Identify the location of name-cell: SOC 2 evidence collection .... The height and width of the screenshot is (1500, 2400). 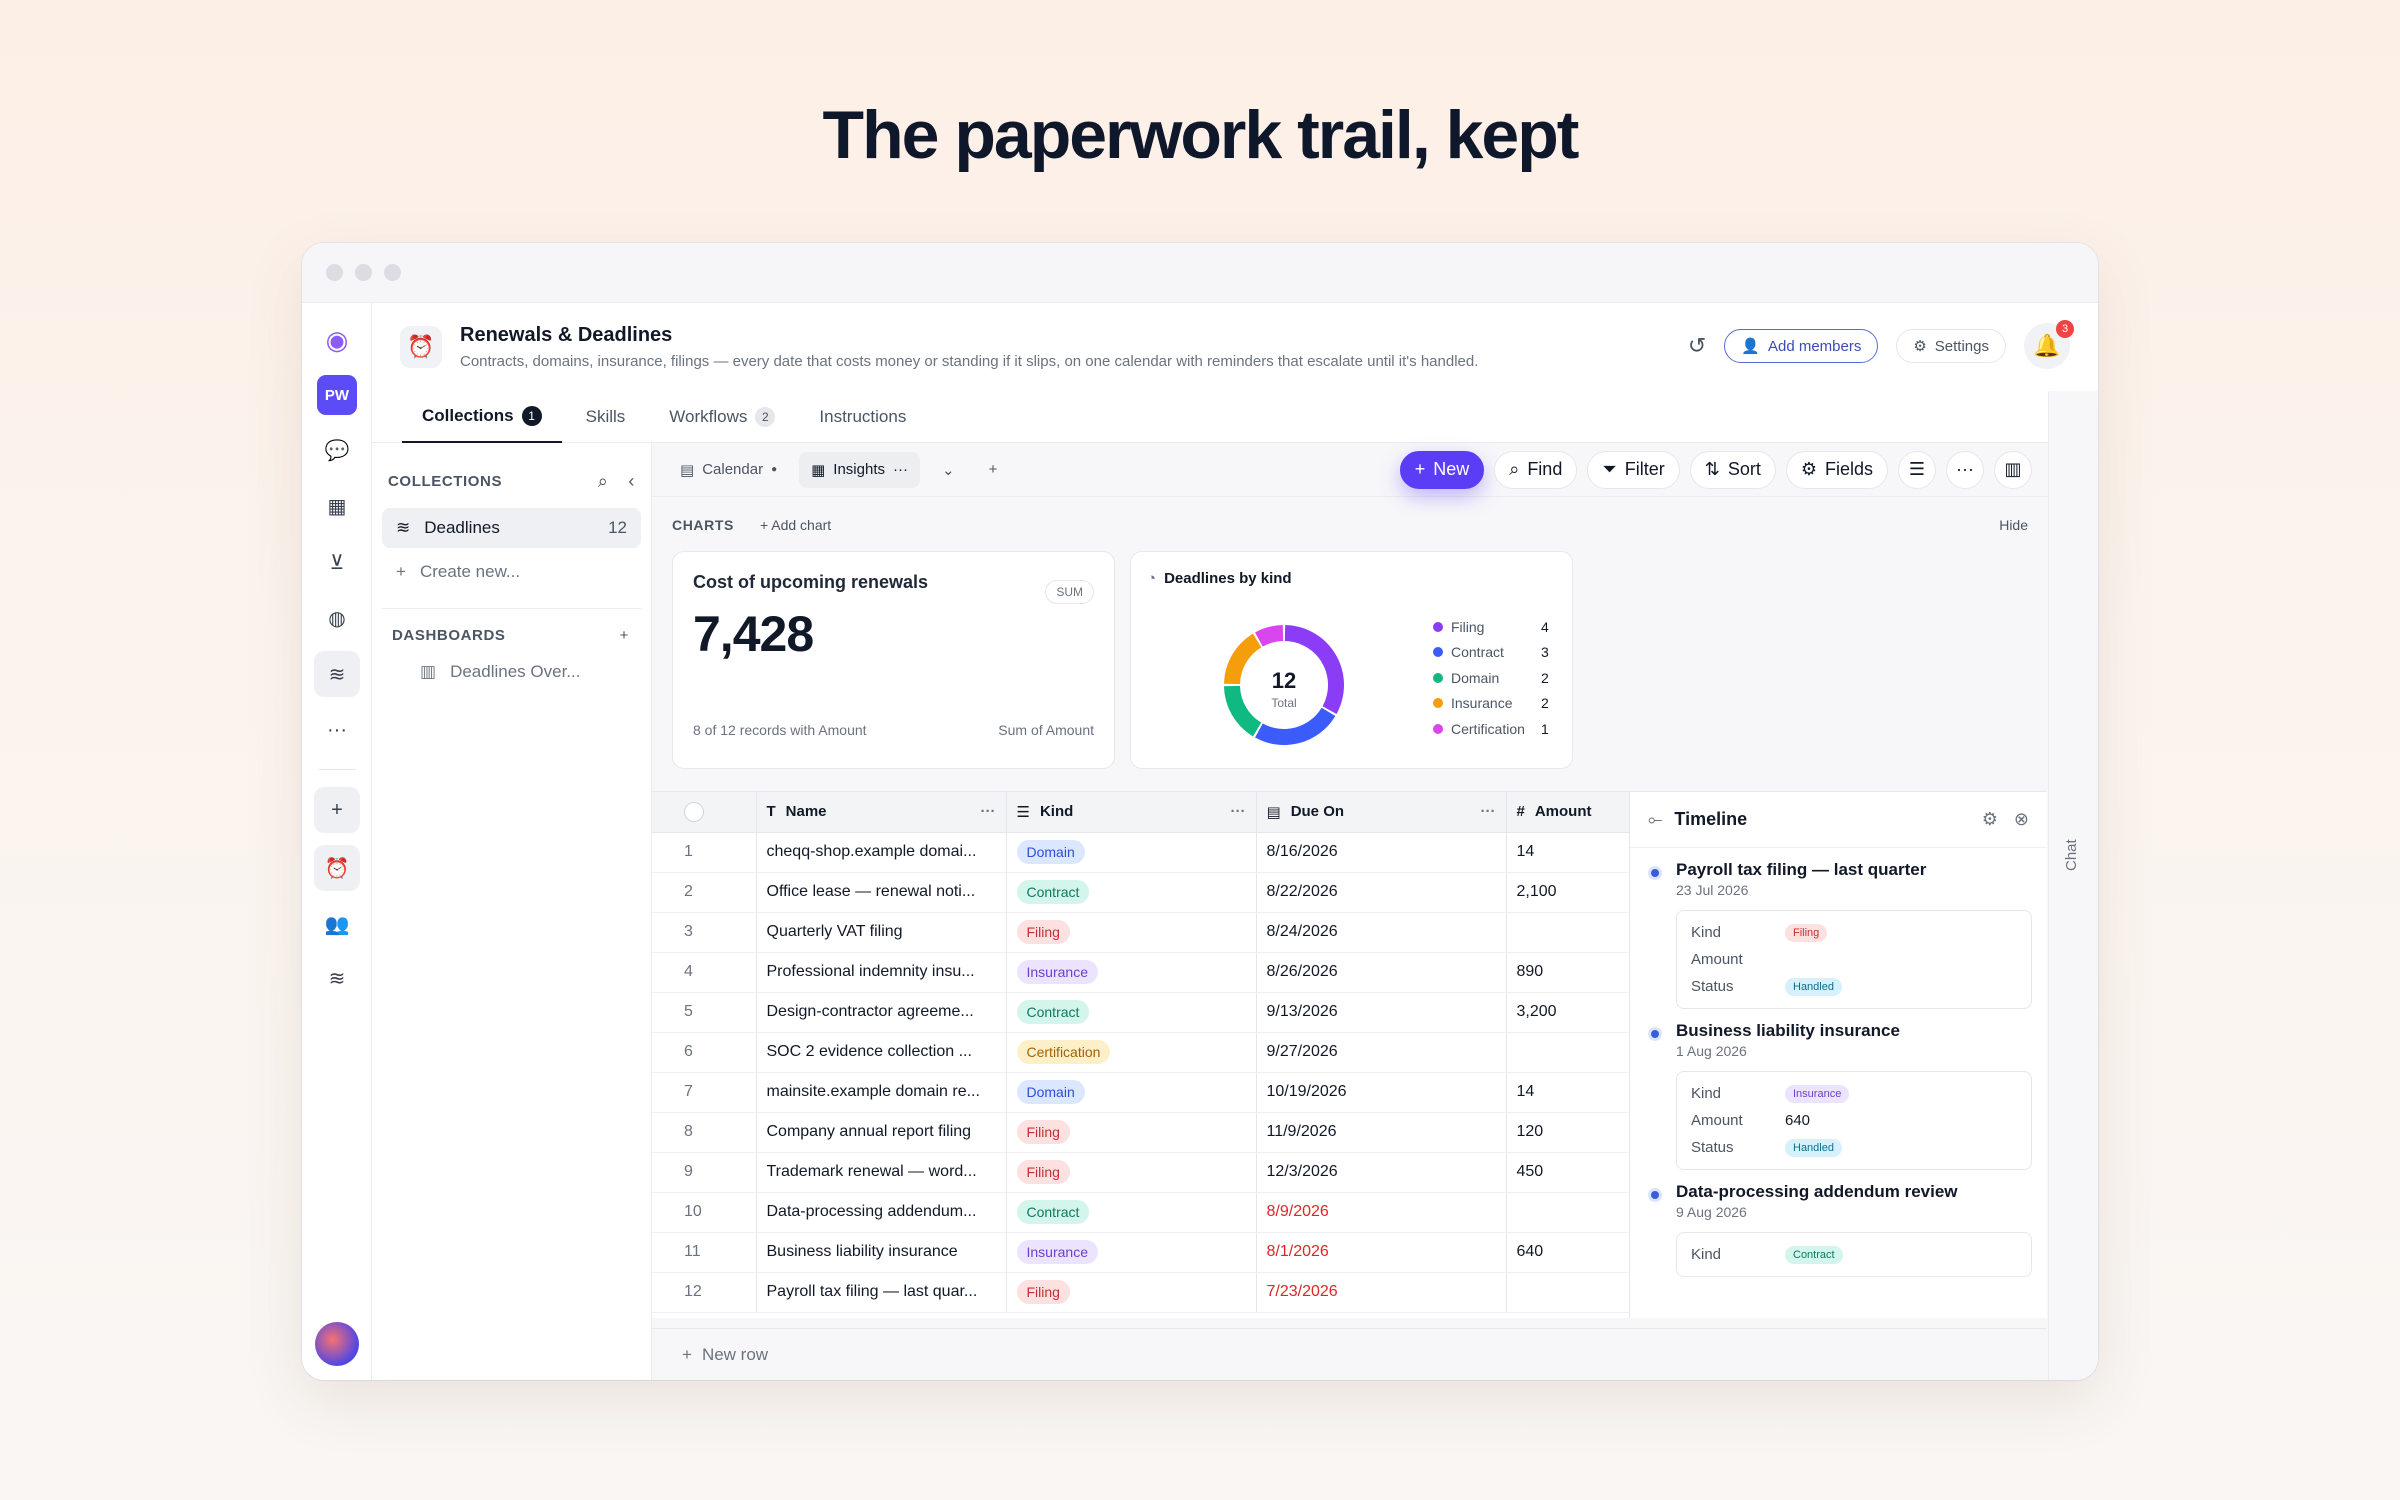
(881, 1052).